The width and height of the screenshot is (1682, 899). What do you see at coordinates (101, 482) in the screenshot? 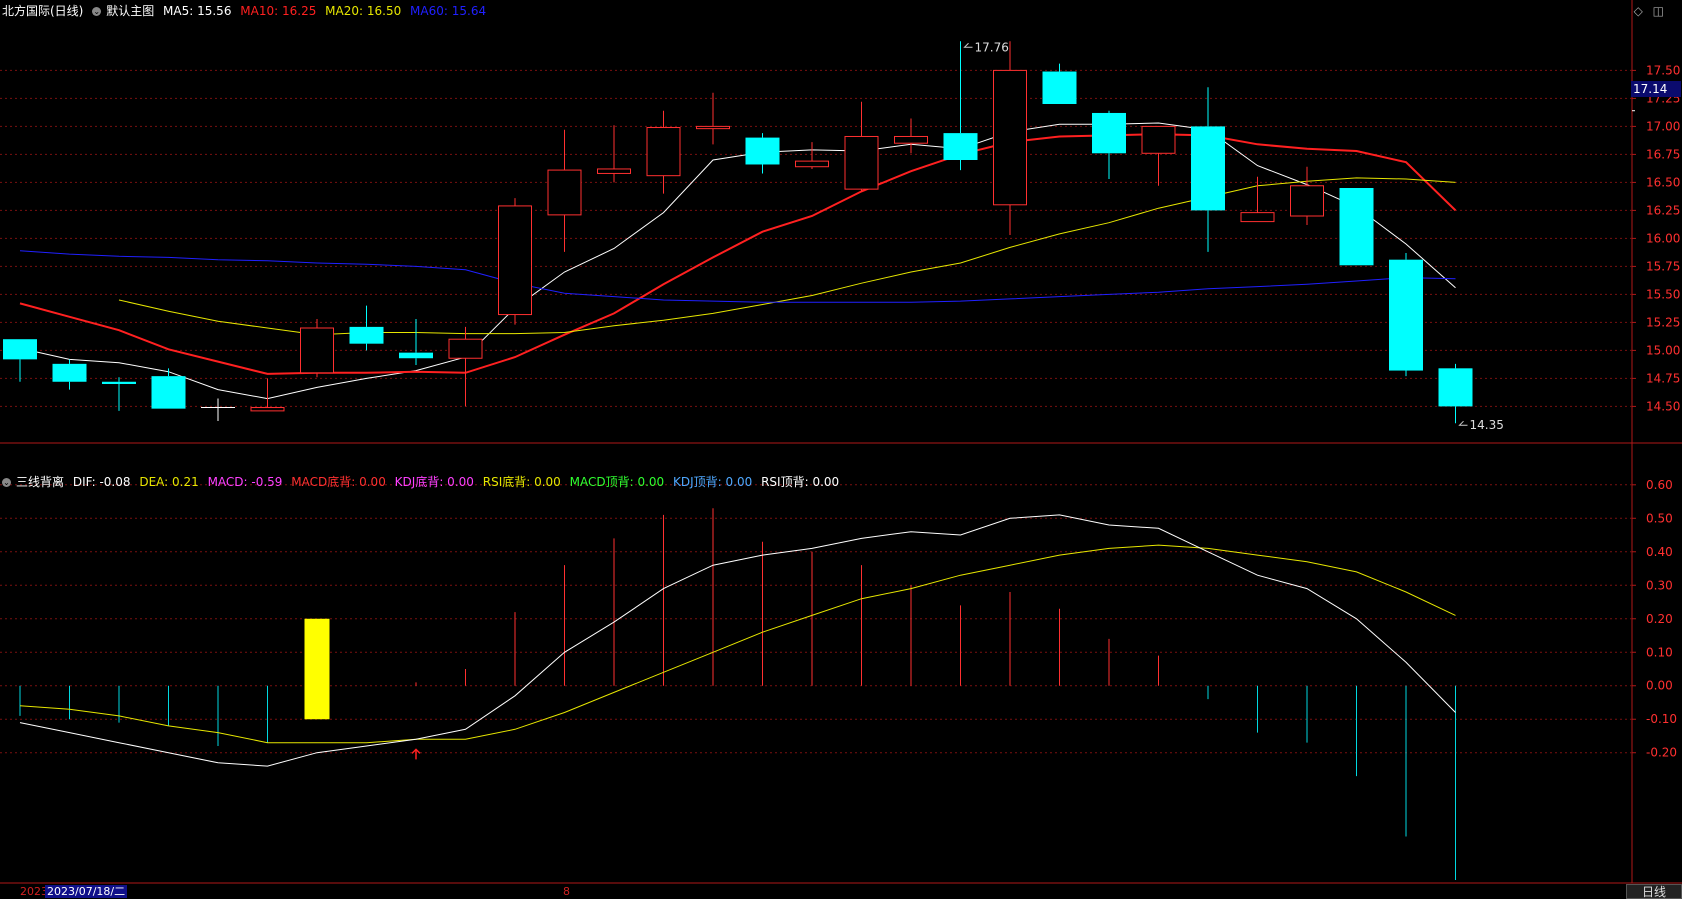
I see `dif-legend: DIF: -0.08` at bounding box center [101, 482].